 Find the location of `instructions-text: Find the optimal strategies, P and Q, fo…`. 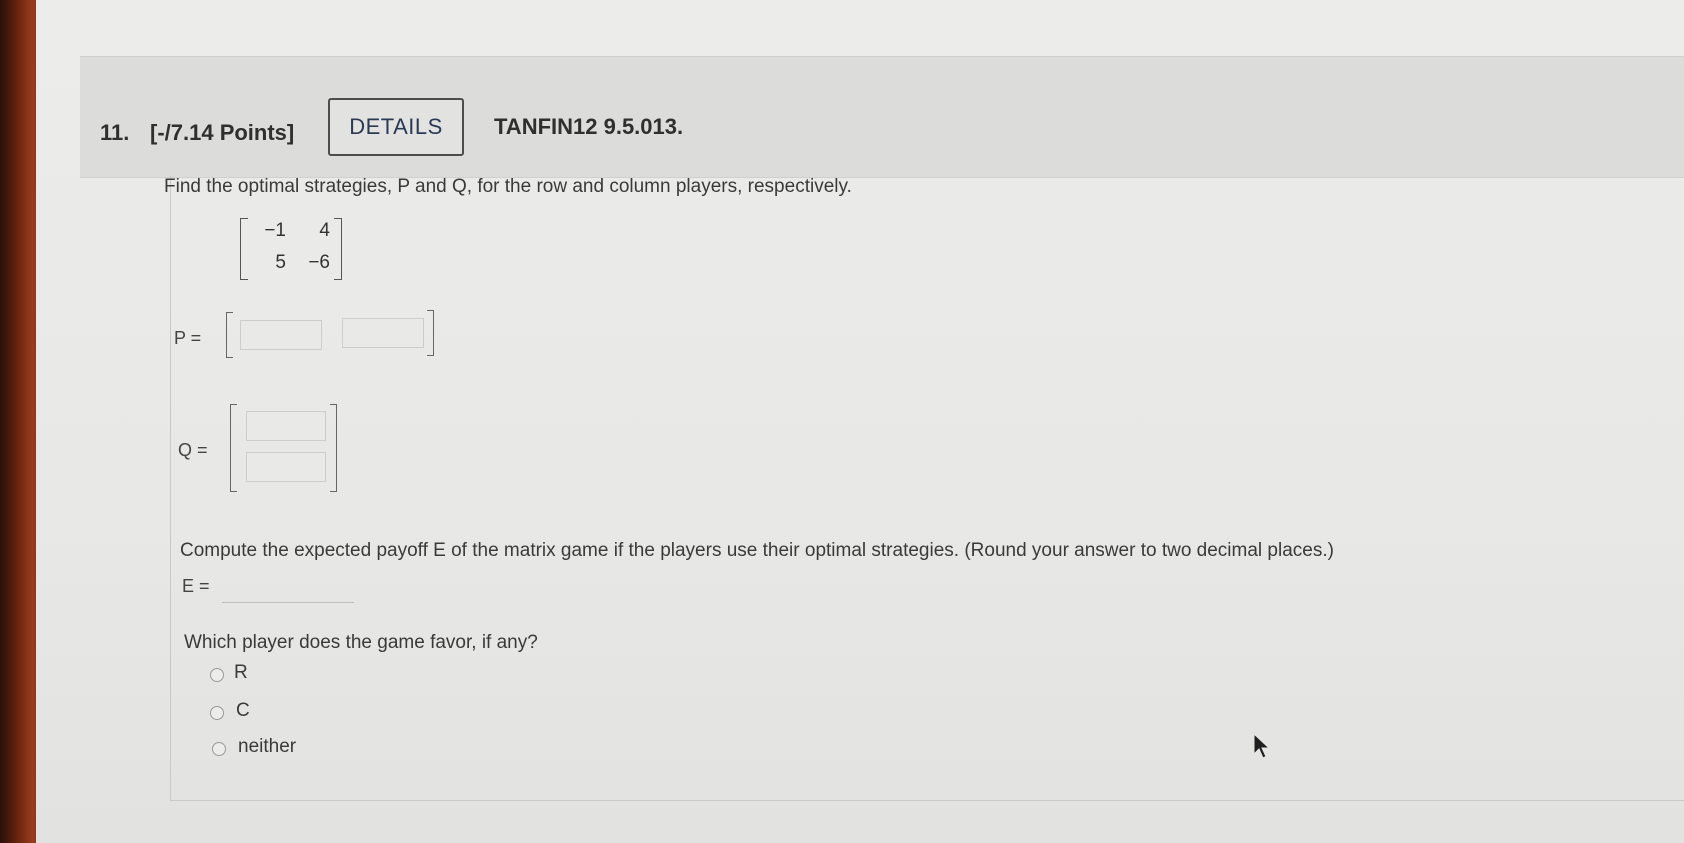

instructions-text: Find the optimal strategies, P and Q, fo… is located at coordinates (508, 186).